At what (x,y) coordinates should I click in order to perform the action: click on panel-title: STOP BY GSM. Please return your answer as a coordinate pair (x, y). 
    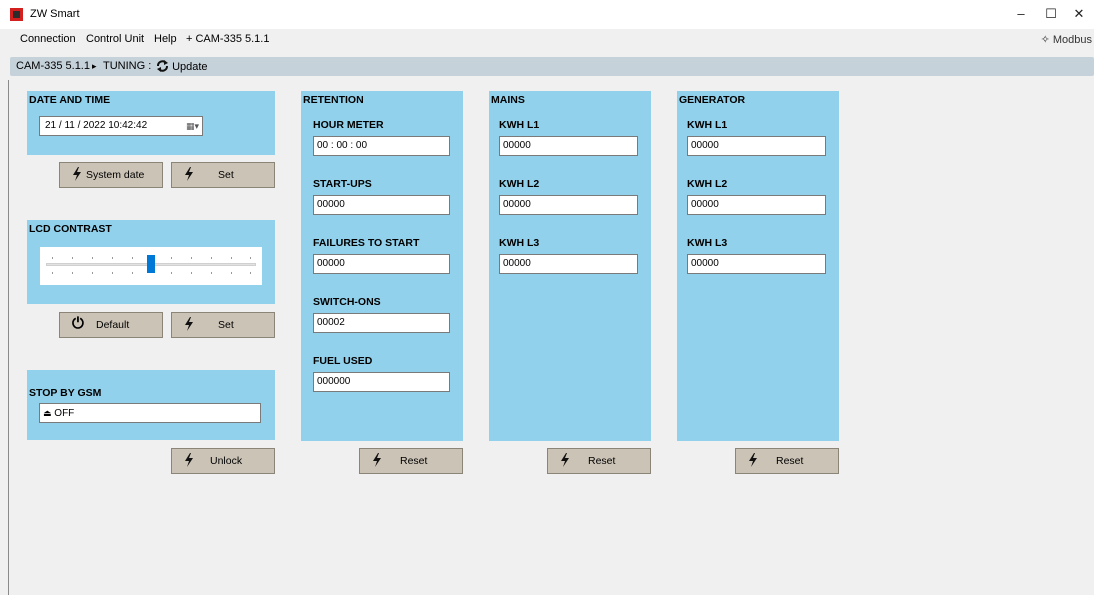
    Looking at the image, I should click on (65, 393).